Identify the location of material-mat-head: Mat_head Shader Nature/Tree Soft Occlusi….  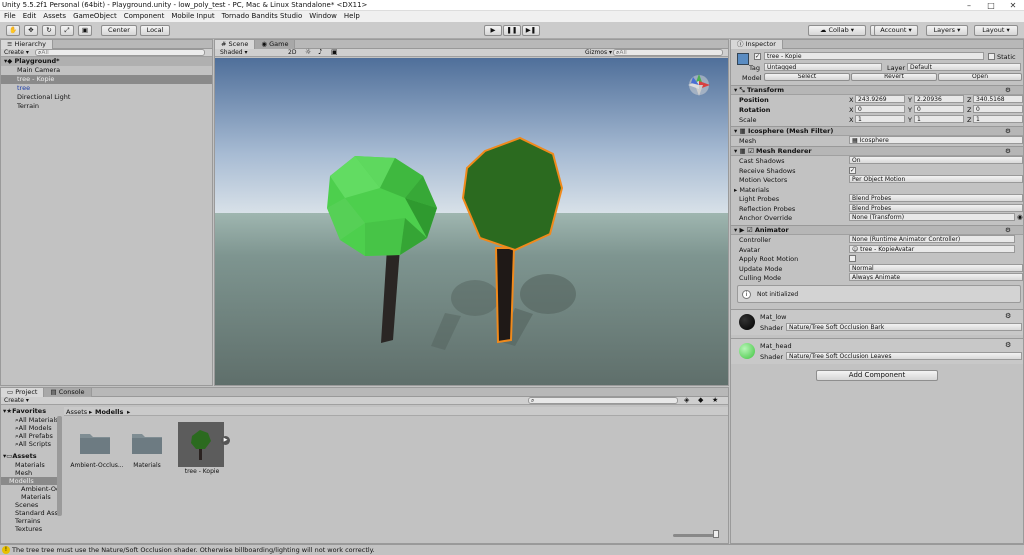
(877, 351).